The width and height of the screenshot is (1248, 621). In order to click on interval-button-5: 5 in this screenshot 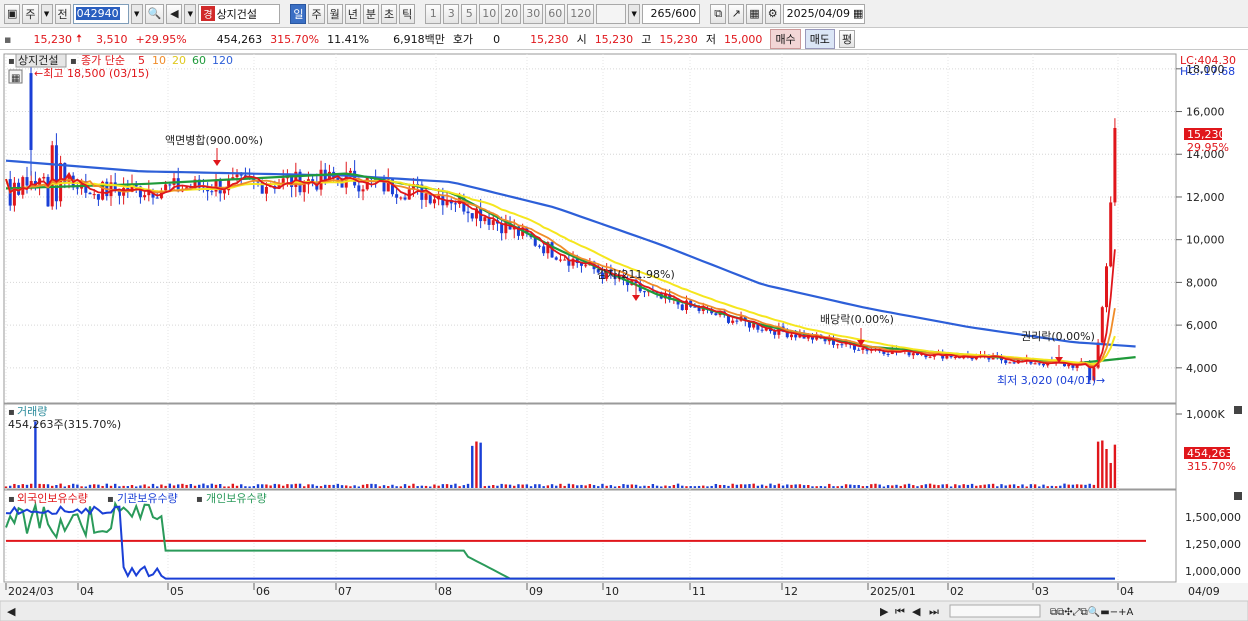, I will do `click(469, 13)`.